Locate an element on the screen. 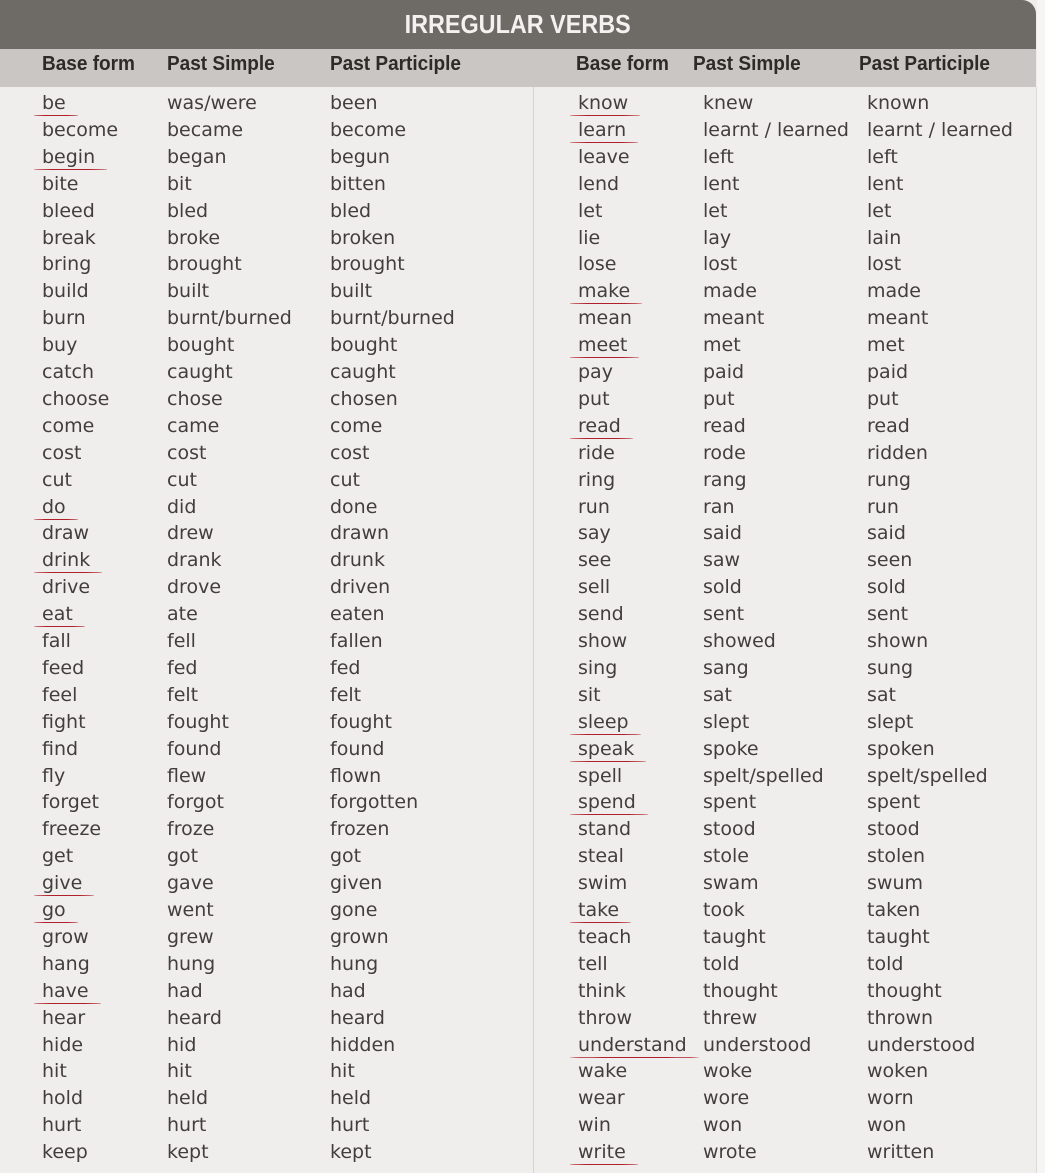 The height and width of the screenshot is (1173, 1045). verb-base: put is located at coordinates (594, 398).